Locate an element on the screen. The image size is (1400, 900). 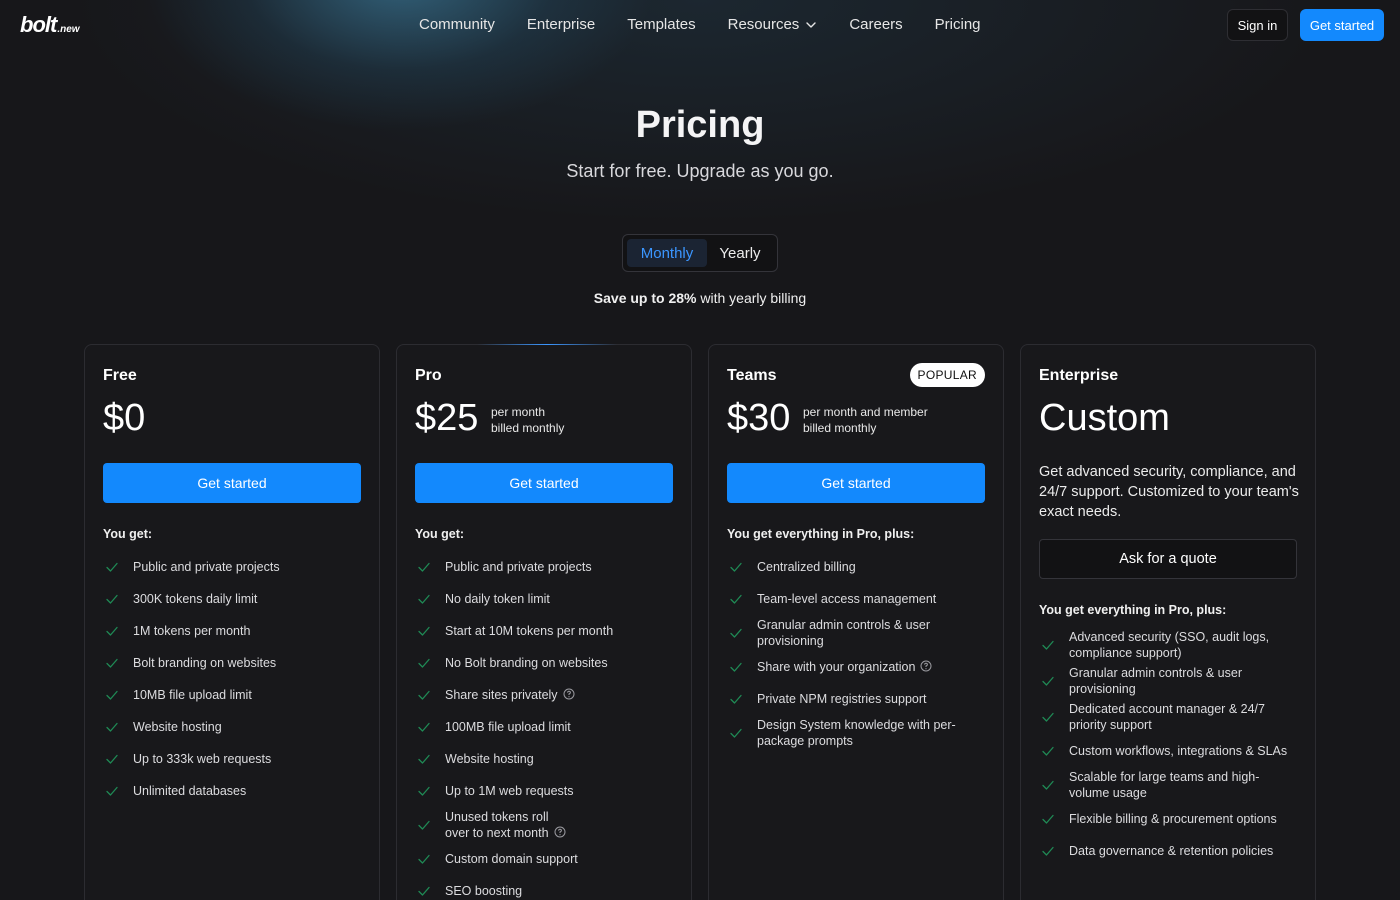
savings-note-text: with yearly billing is located at coordinates (751, 298).